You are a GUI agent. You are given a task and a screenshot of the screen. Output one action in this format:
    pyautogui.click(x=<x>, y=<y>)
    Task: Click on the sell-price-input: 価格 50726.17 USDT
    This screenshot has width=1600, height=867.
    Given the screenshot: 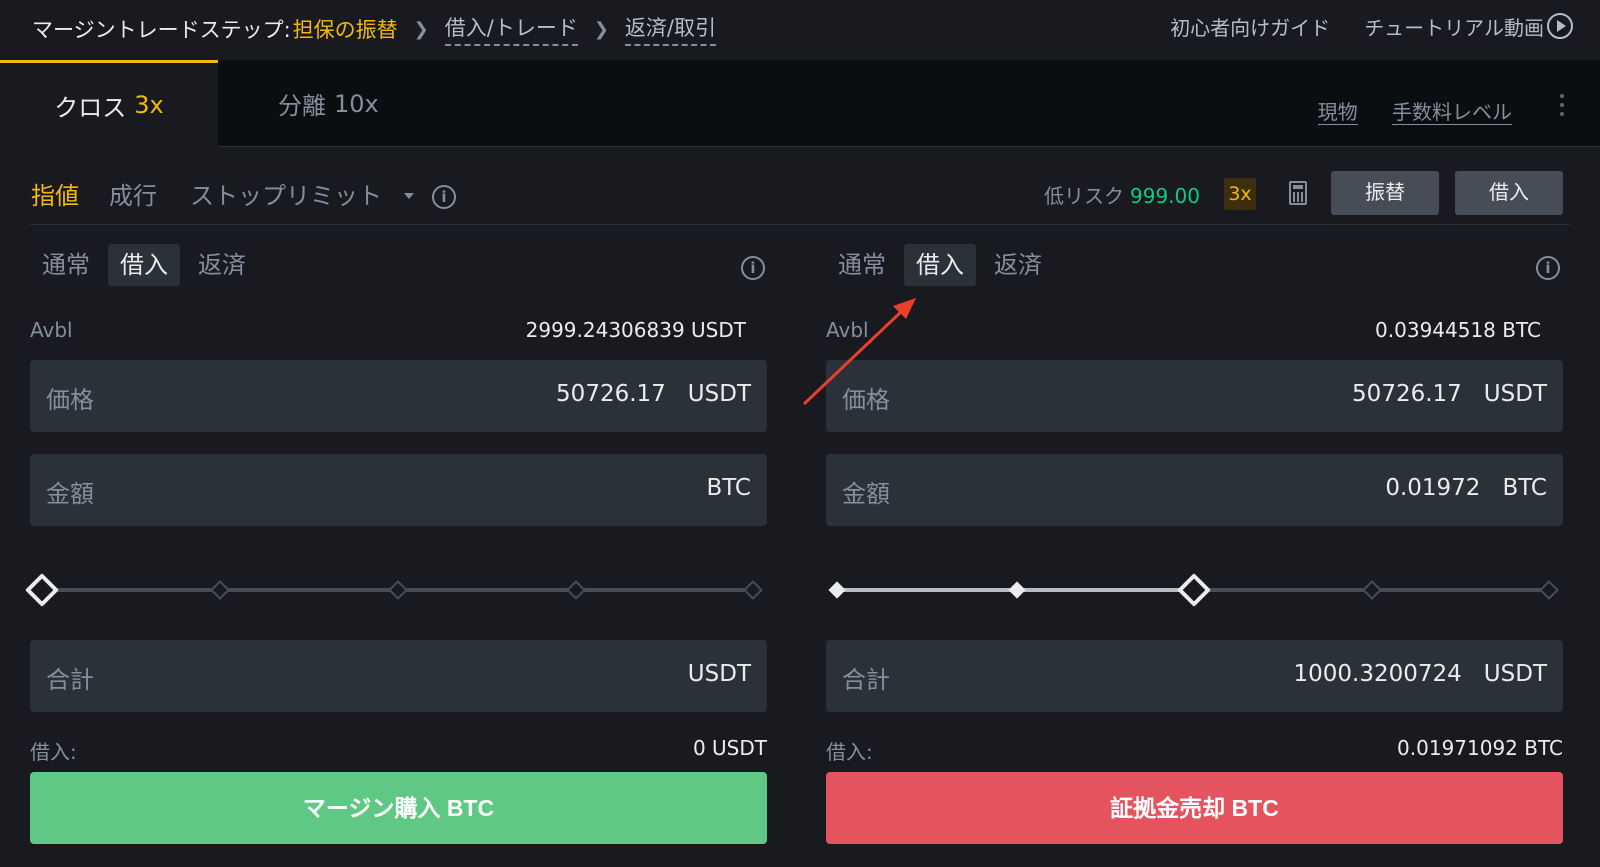 What is the action you would take?
    pyautogui.click(x=1194, y=396)
    